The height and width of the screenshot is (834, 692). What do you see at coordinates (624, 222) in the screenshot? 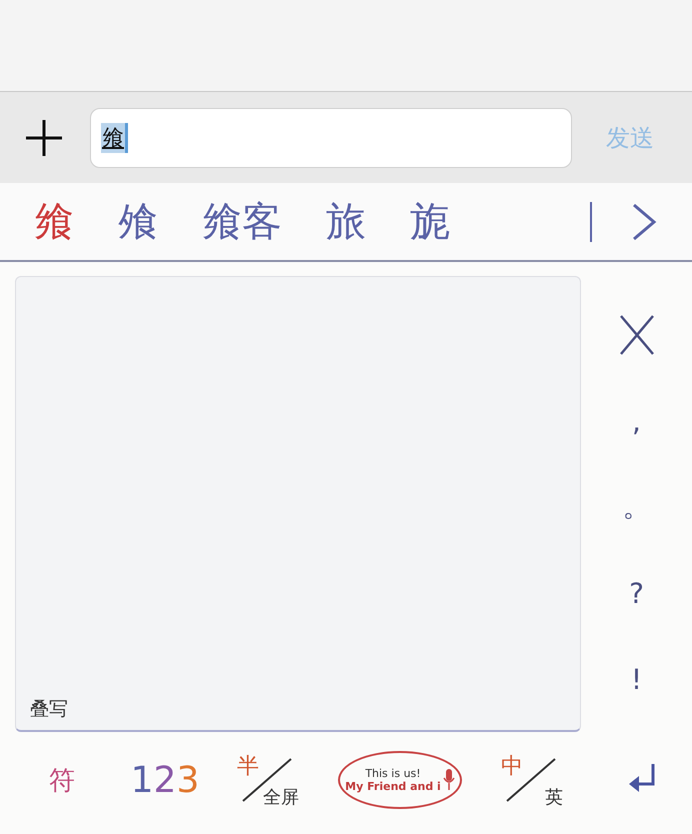
I see `chevron-right-icon` at bounding box center [624, 222].